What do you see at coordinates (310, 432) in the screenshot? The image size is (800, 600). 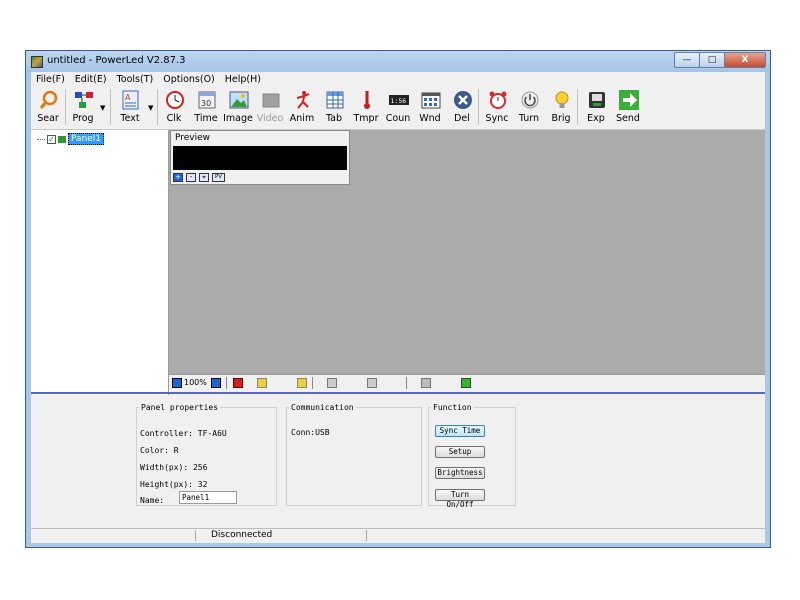 I see `connection-text: Conn:USB` at bounding box center [310, 432].